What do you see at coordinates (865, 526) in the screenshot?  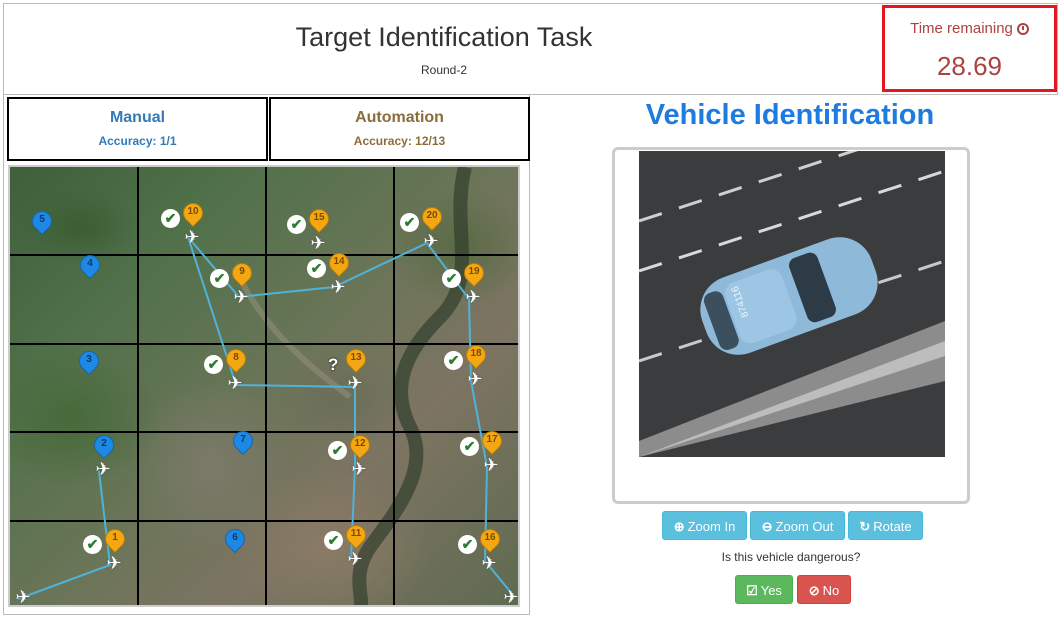 I see `rotate-icon: ↻` at bounding box center [865, 526].